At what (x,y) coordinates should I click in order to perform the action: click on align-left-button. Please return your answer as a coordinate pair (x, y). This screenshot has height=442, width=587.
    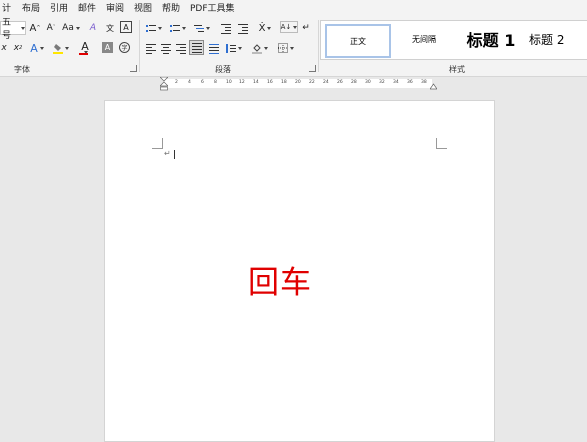
    Looking at the image, I should click on (150, 48).